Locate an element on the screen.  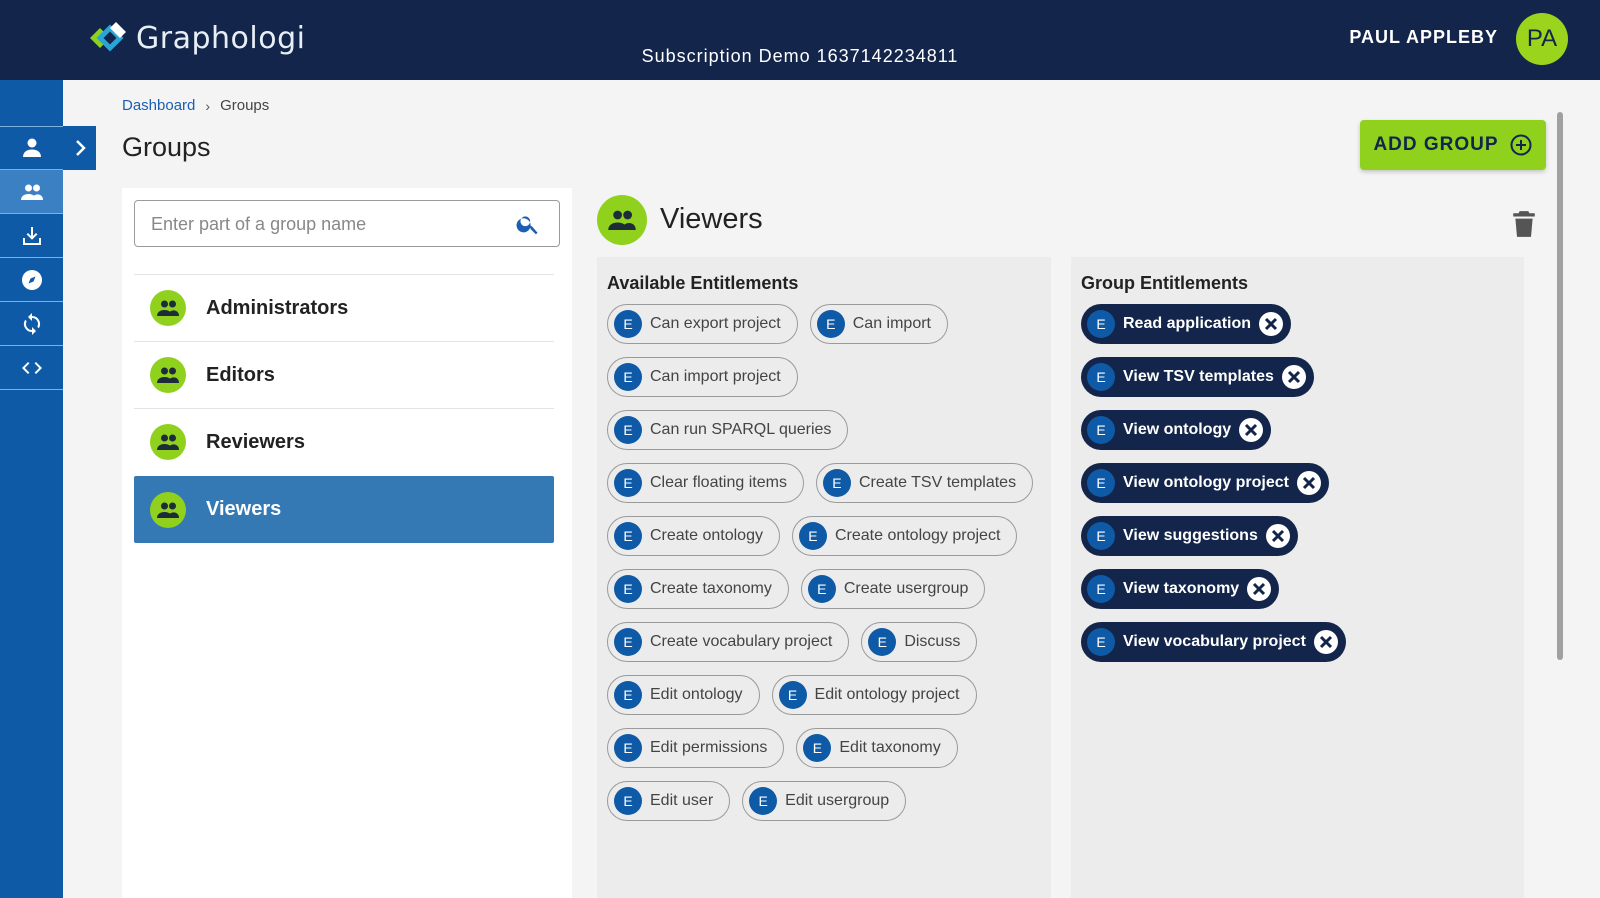
group-entitlement-view-ontology-project: E View ontology project is located at coordinates (1205, 483).